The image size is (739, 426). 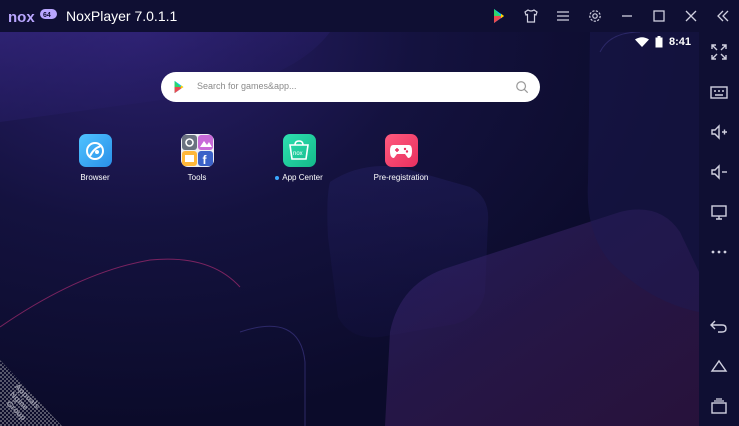 What do you see at coordinates (95, 177) in the screenshot?
I see `app-label-browser: Browser` at bounding box center [95, 177].